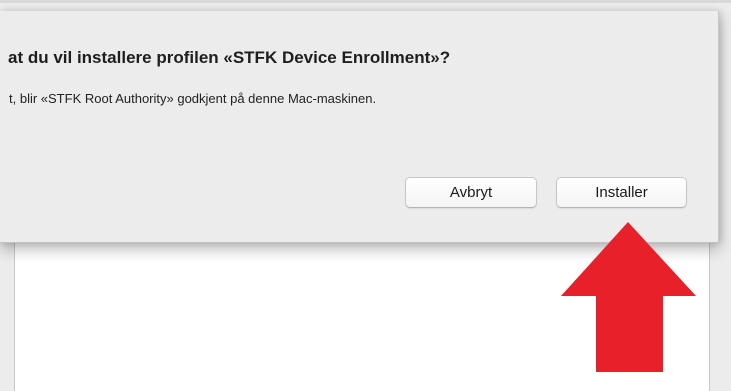  What do you see at coordinates (365, 1) in the screenshot?
I see `window-top-edge` at bounding box center [365, 1].